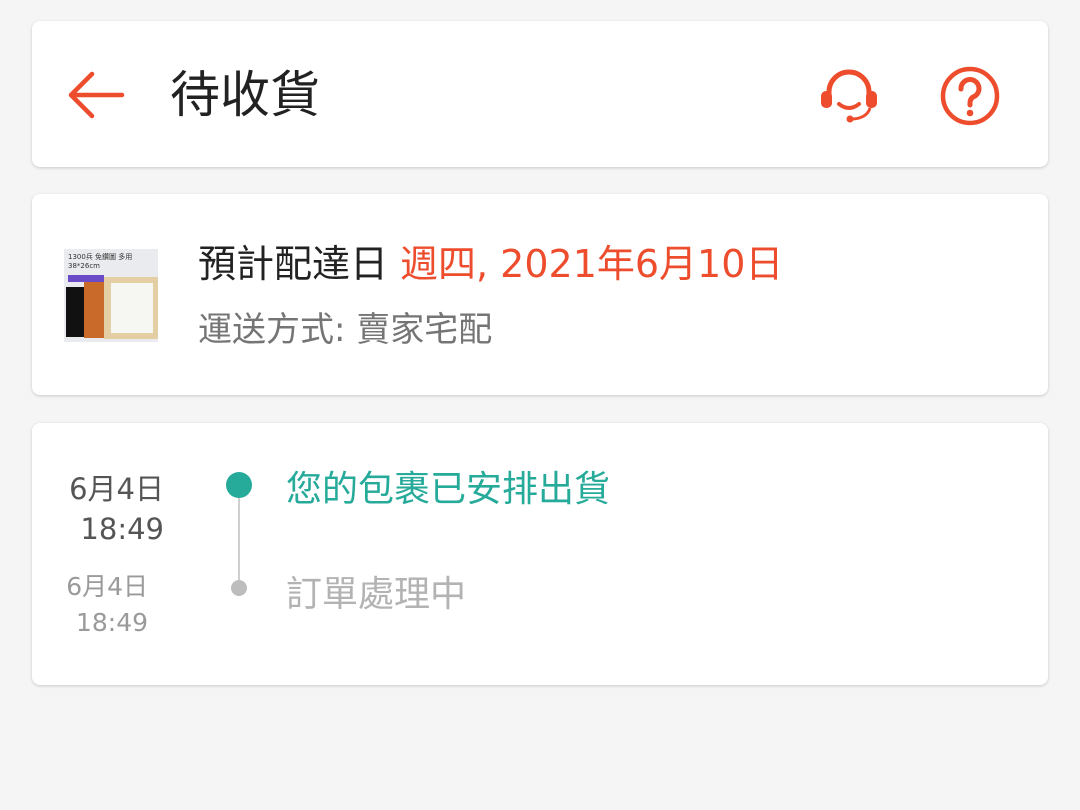 This screenshot has width=1080, height=810. I want to click on timeline-dot-active, so click(239, 485).